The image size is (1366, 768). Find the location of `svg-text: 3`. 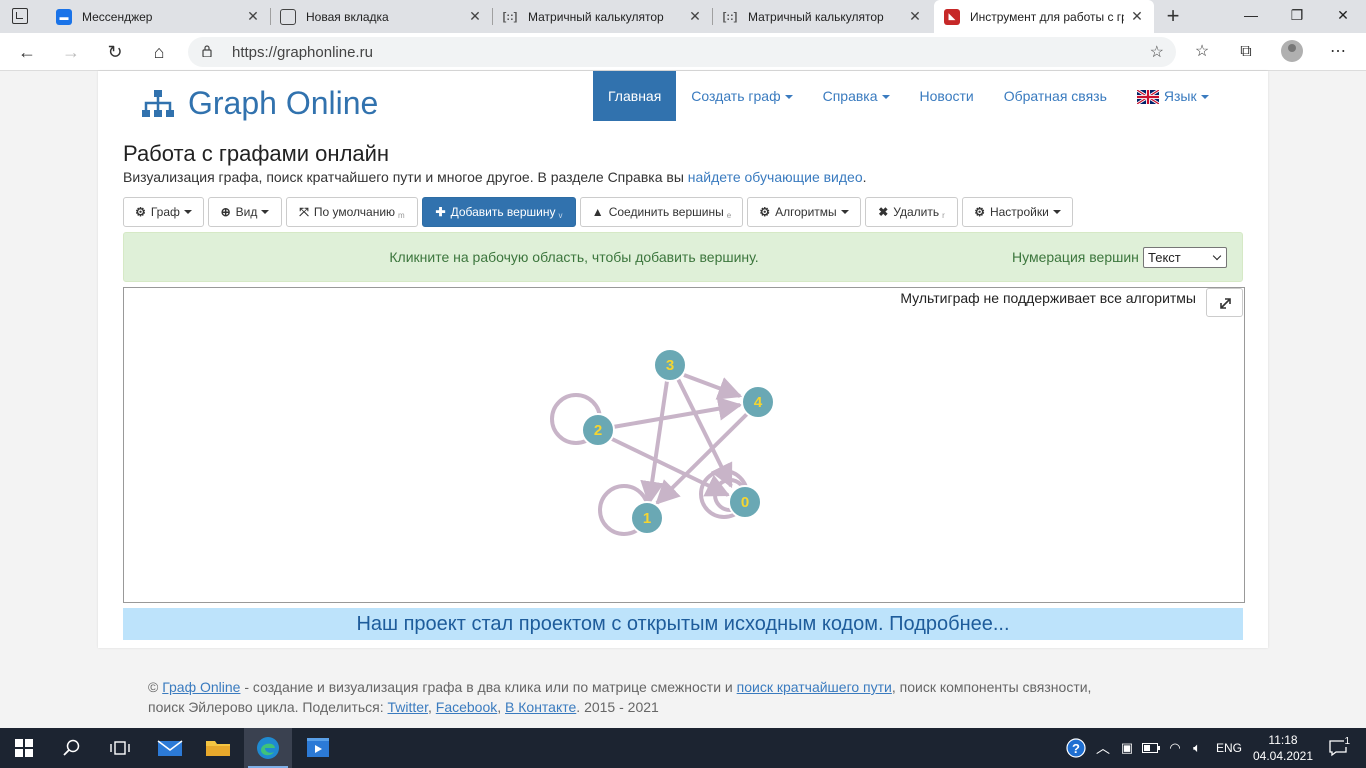

svg-text: 3 is located at coordinates (670, 365).